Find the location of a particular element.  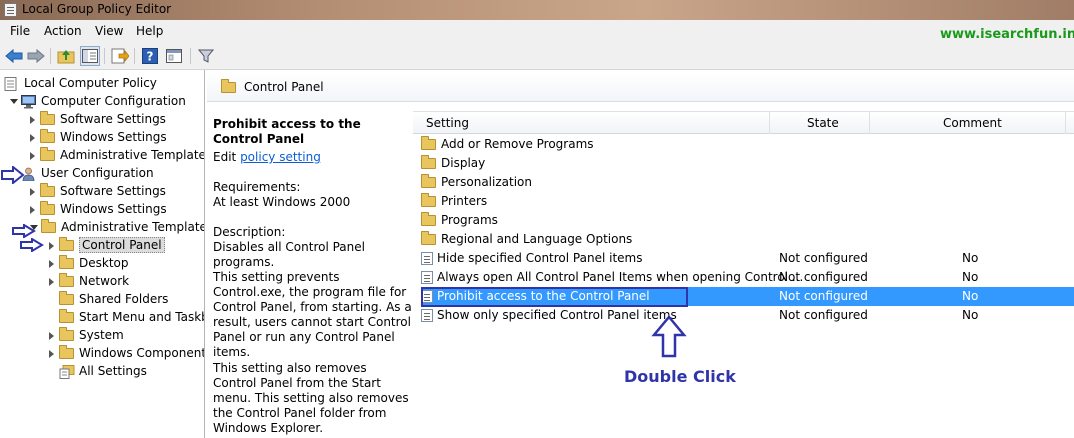

properties-icon is located at coordinates (174, 56).